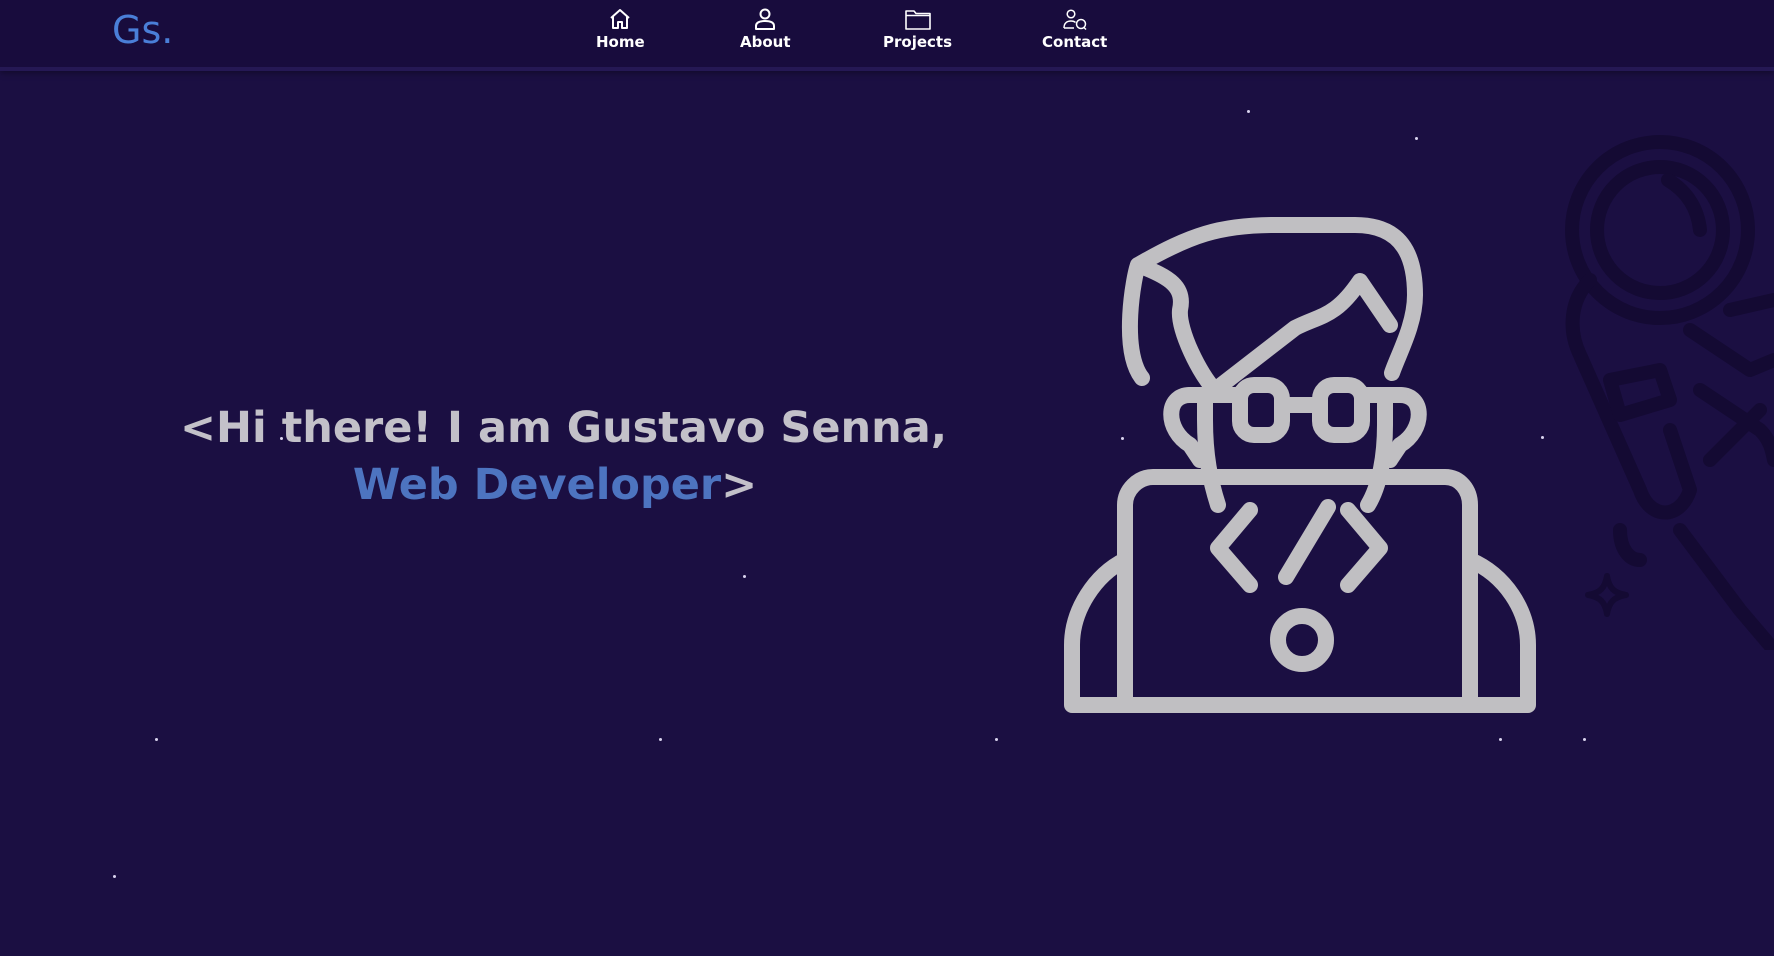 The height and width of the screenshot is (956, 1774). What do you see at coordinates (1300, 465) in the screenshot?
I see `developer-icon` at bounding box center [1300, 465].